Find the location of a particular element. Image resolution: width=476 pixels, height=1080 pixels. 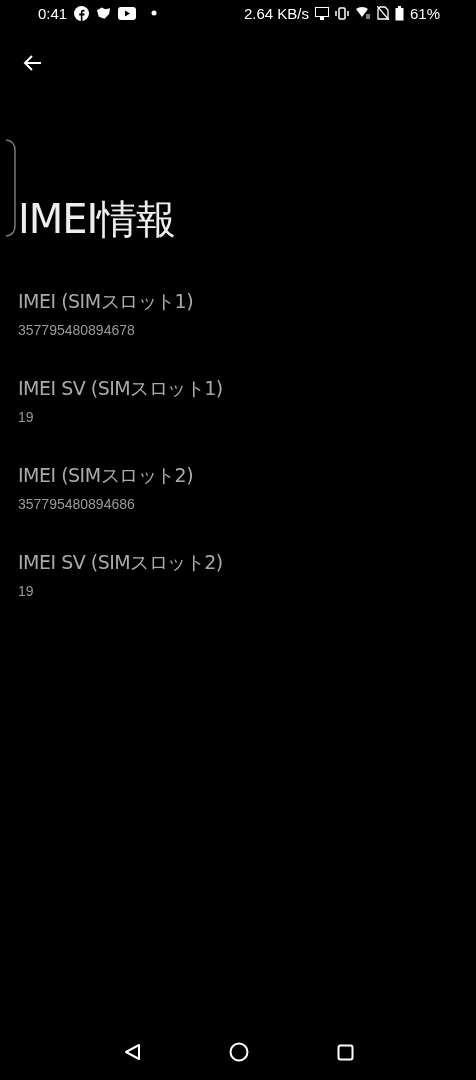

setting-label: IMEI (SIMスロット1) is located at coordinates (106, 301).